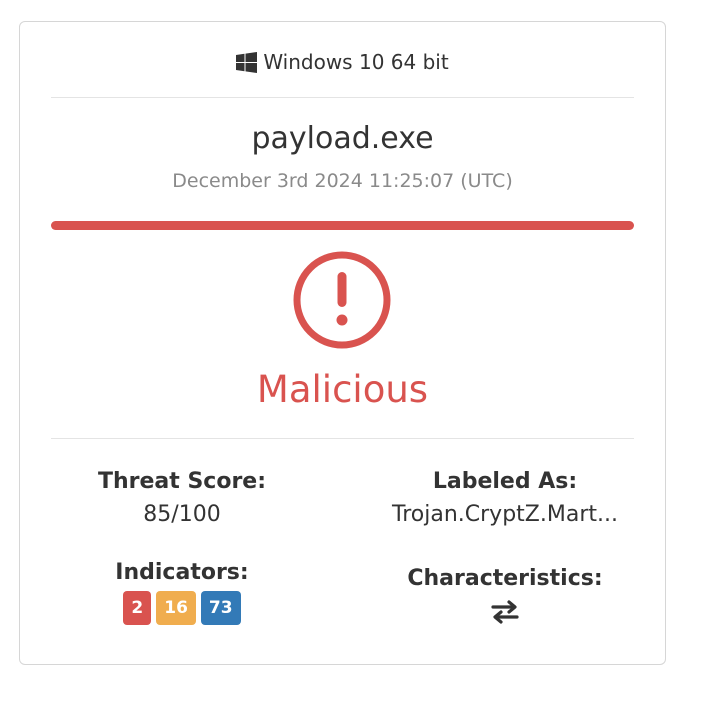 Image resolution: width=712 pixels, height=702 pixels. Describe the element at coordinates (342, 389) in the screenshot. I see `verdict-label: Malicious` at that location.